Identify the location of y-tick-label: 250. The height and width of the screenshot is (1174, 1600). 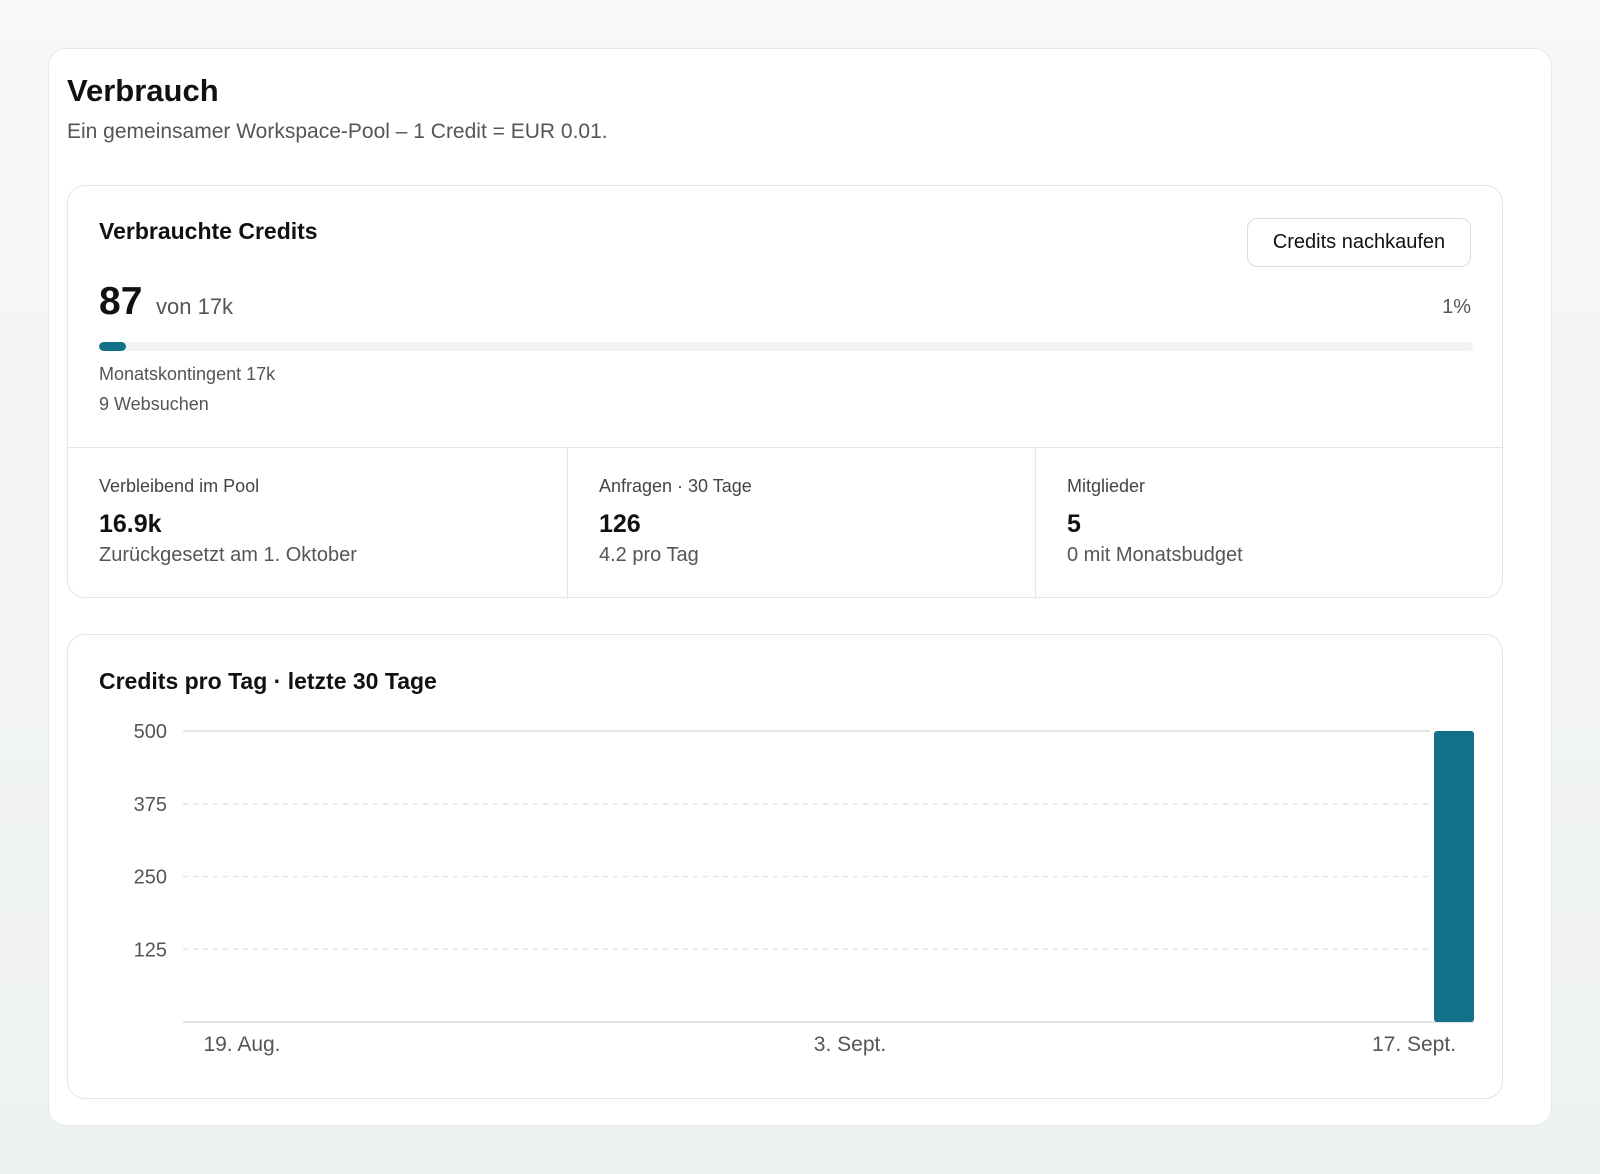
(150, 878).